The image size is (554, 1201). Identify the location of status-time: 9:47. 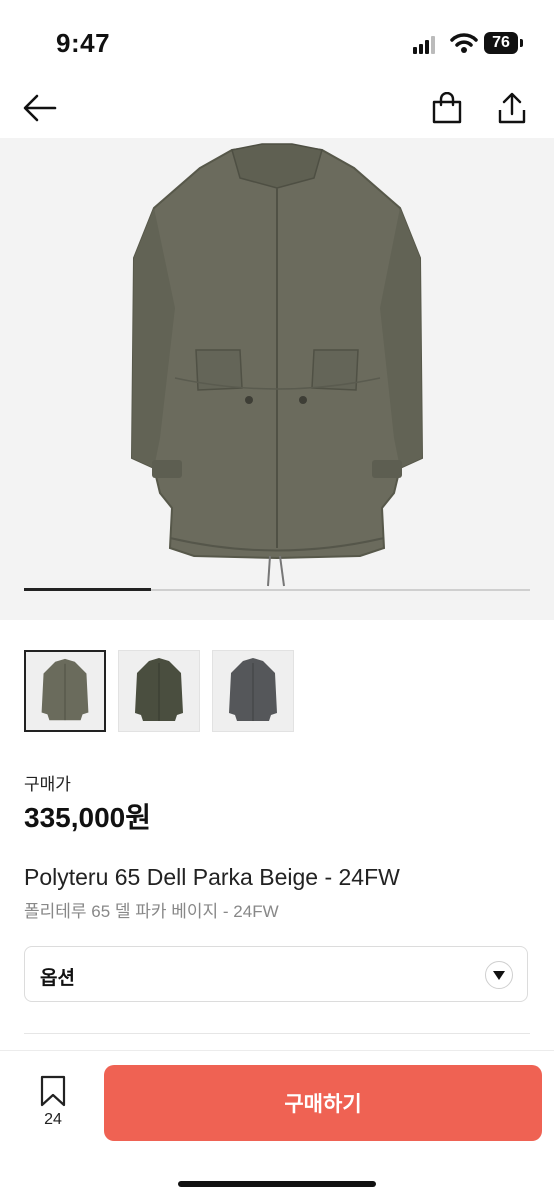
(83, 43).